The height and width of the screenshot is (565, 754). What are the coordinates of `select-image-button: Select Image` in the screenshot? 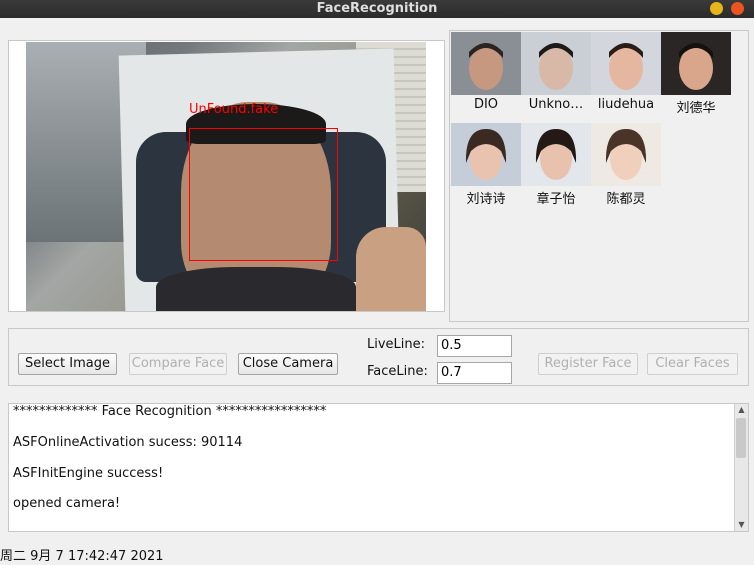 It's located at (67, 364).